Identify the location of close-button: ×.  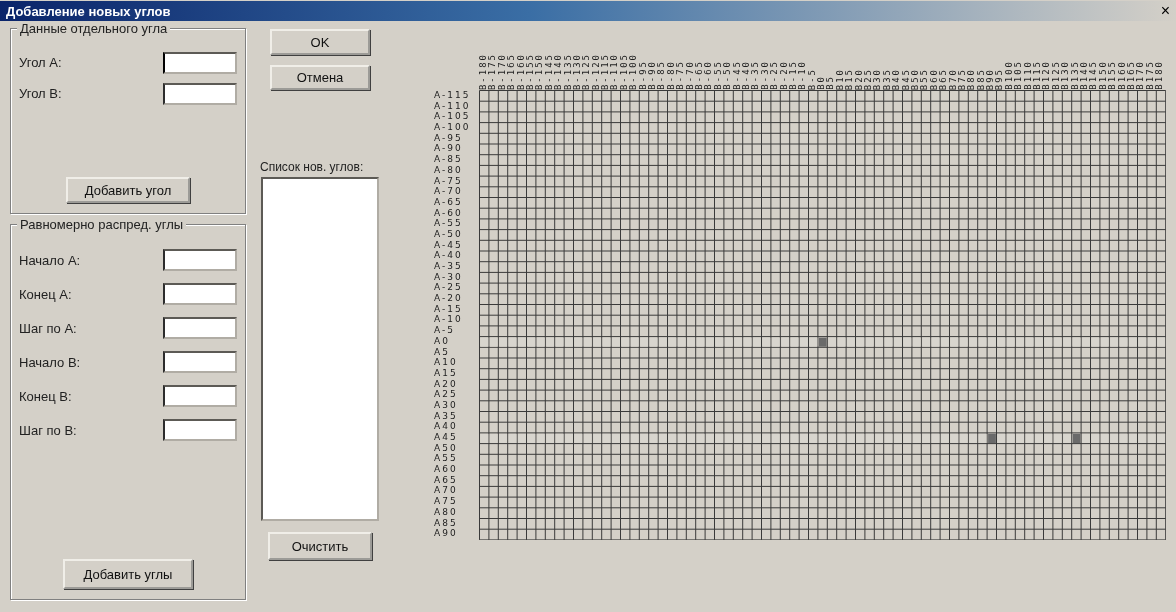
(1165, 11).